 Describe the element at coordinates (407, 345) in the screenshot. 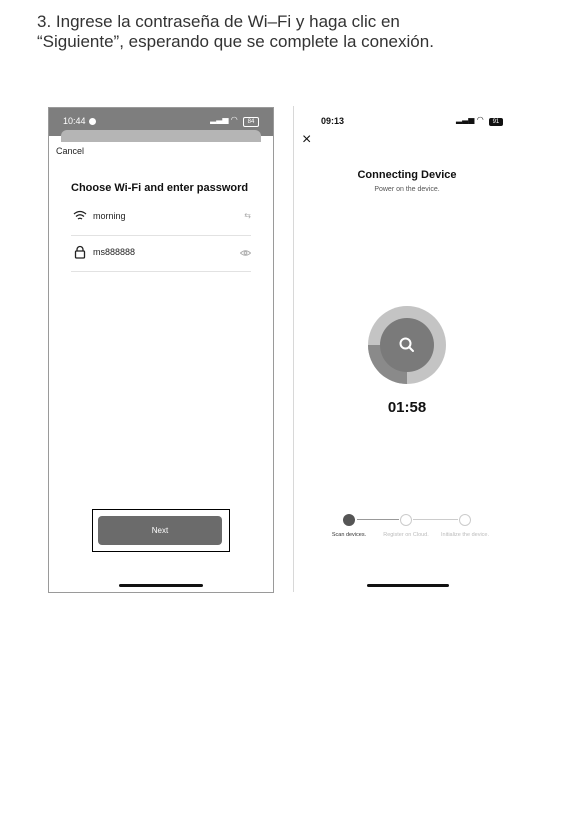

I see `scan-progress-ring` at that location.